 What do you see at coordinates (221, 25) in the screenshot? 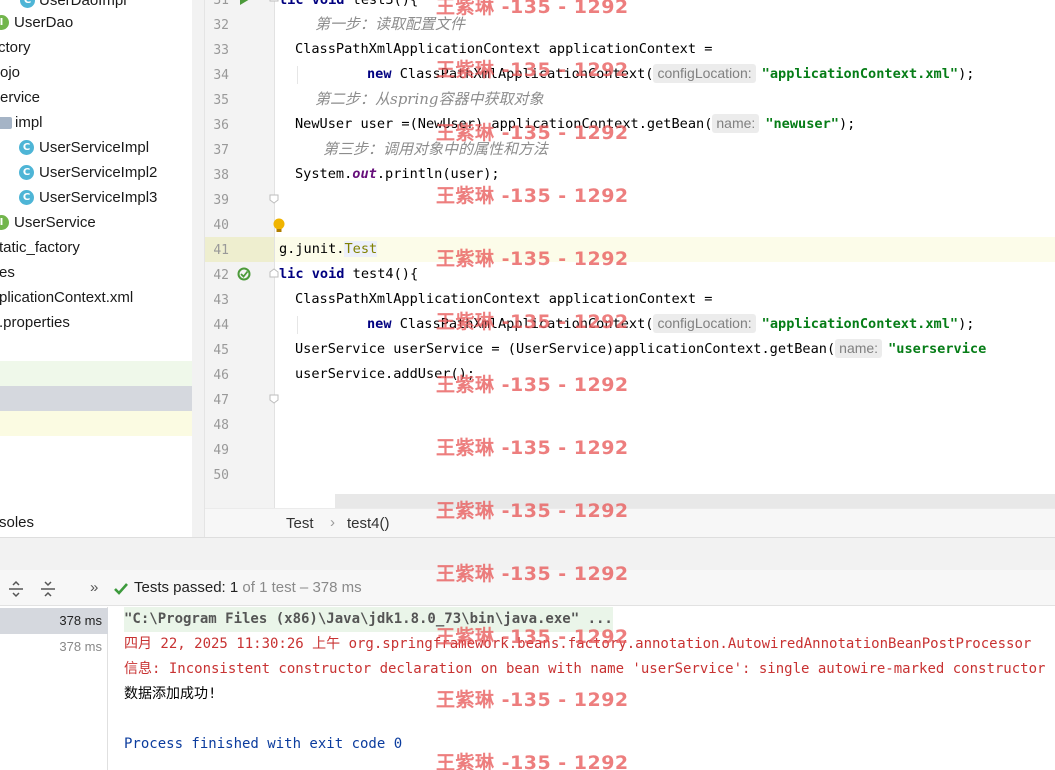
I see `line-number: 32` at bounding box center [221, 25].